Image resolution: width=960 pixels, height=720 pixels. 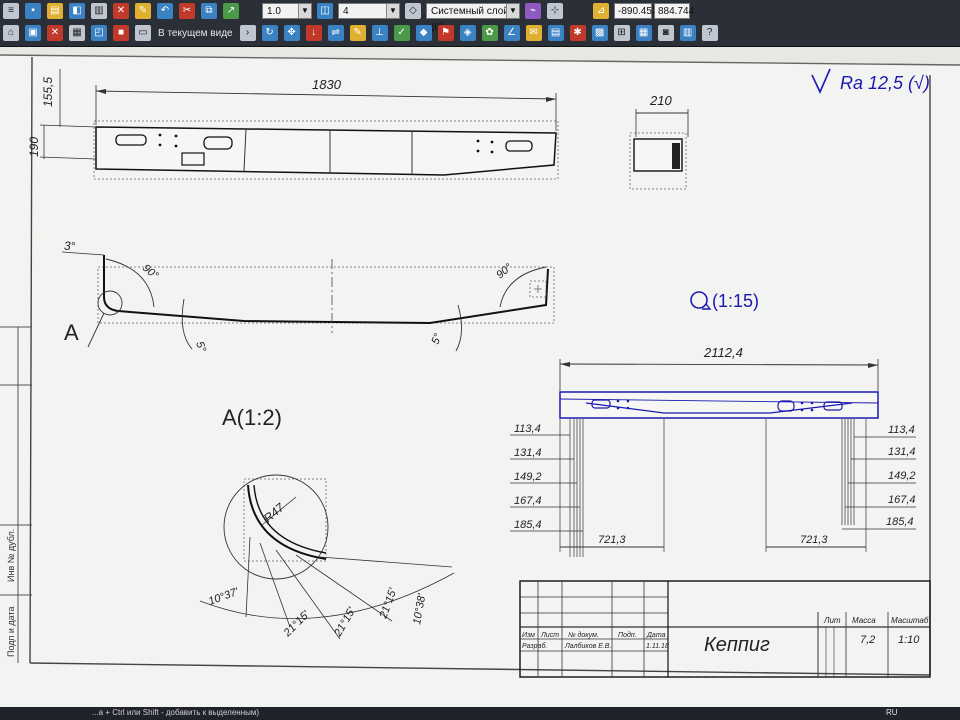 I want to click on tb-r1-c1: Изм, so click(x=528, y=635).